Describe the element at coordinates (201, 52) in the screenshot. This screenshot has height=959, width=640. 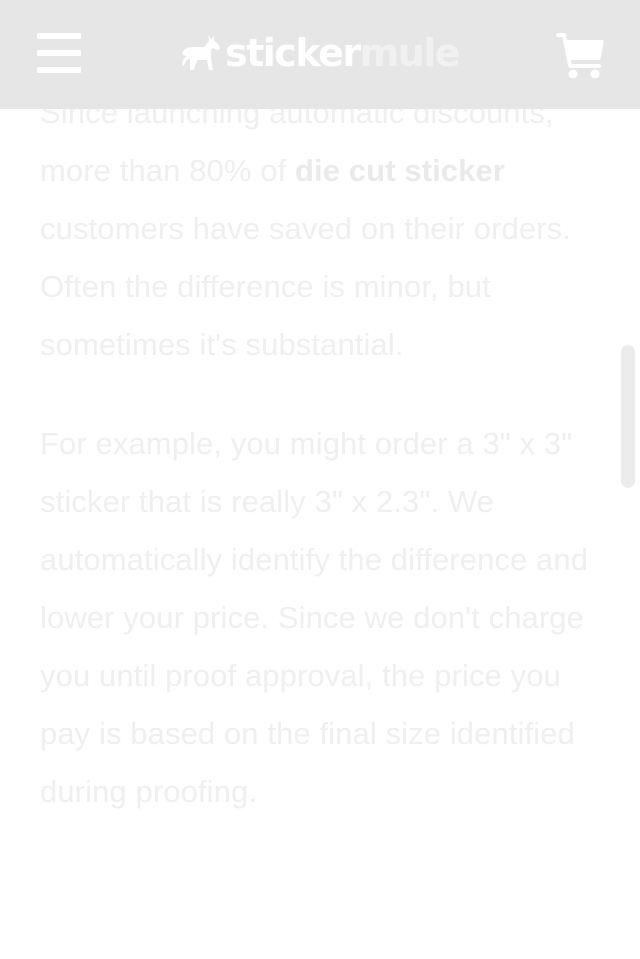
I see `mule-logo-icon` at that location.